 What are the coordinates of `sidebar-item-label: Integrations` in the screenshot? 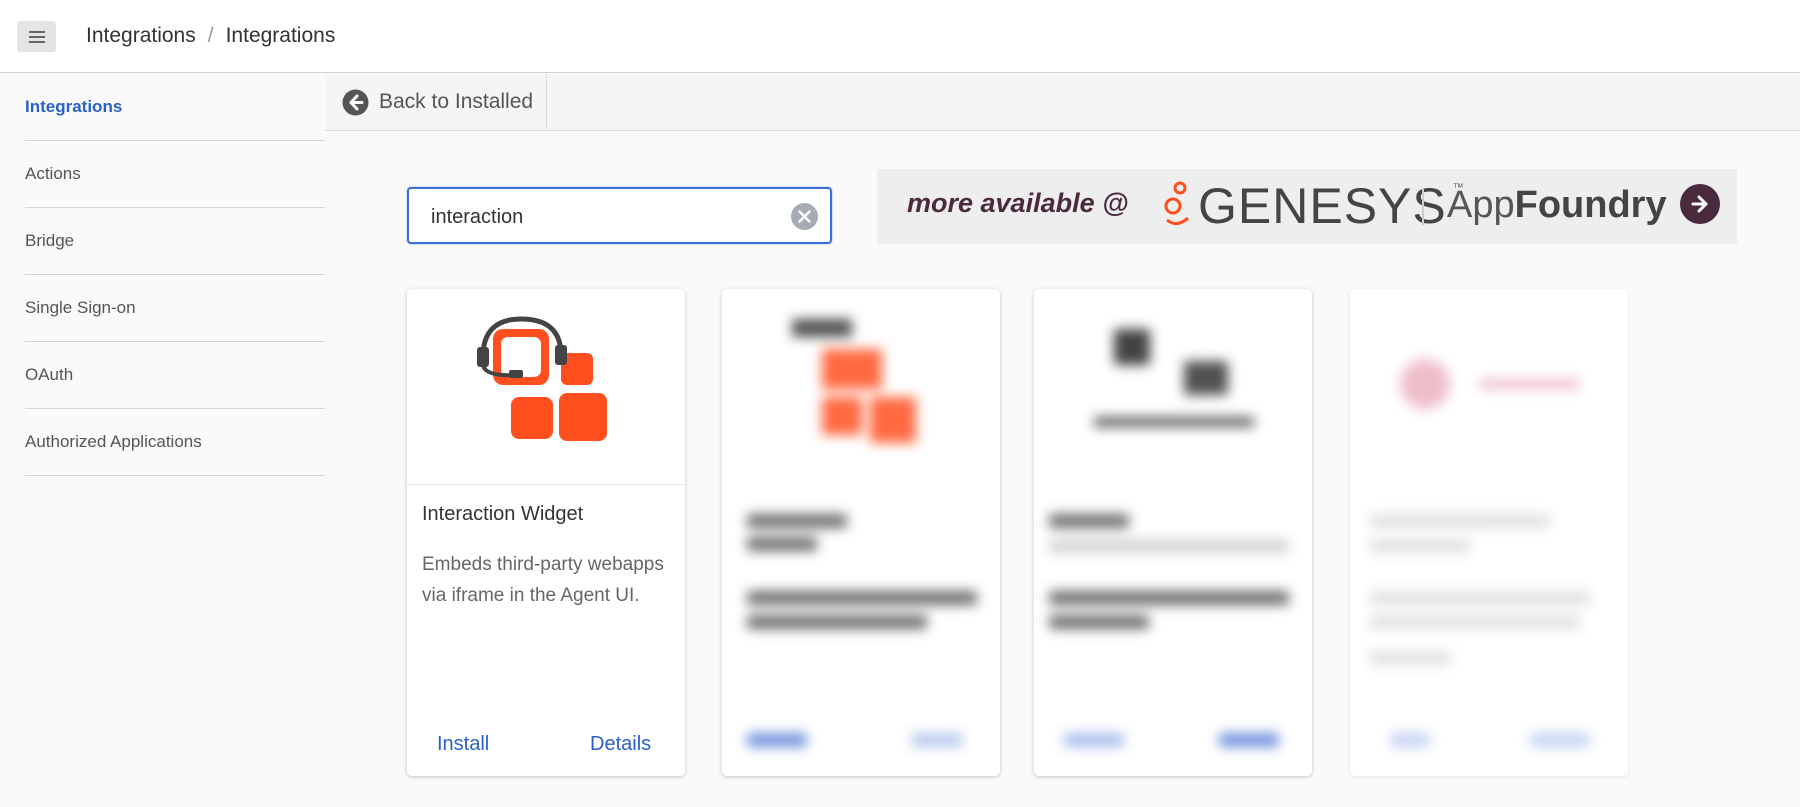 It's located at (74, 106).